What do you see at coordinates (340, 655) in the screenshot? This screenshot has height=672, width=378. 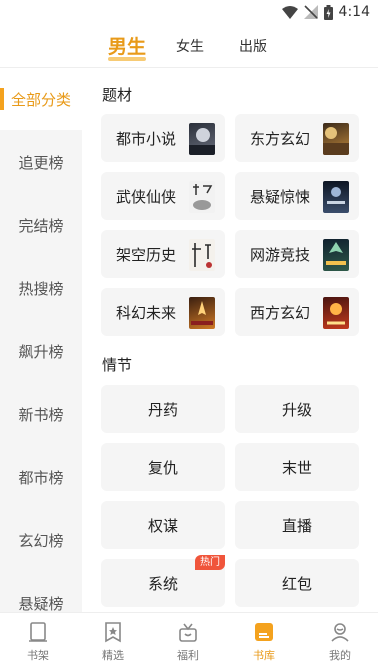 I see `nav-label: 我的` at bounding box center [340, 655].